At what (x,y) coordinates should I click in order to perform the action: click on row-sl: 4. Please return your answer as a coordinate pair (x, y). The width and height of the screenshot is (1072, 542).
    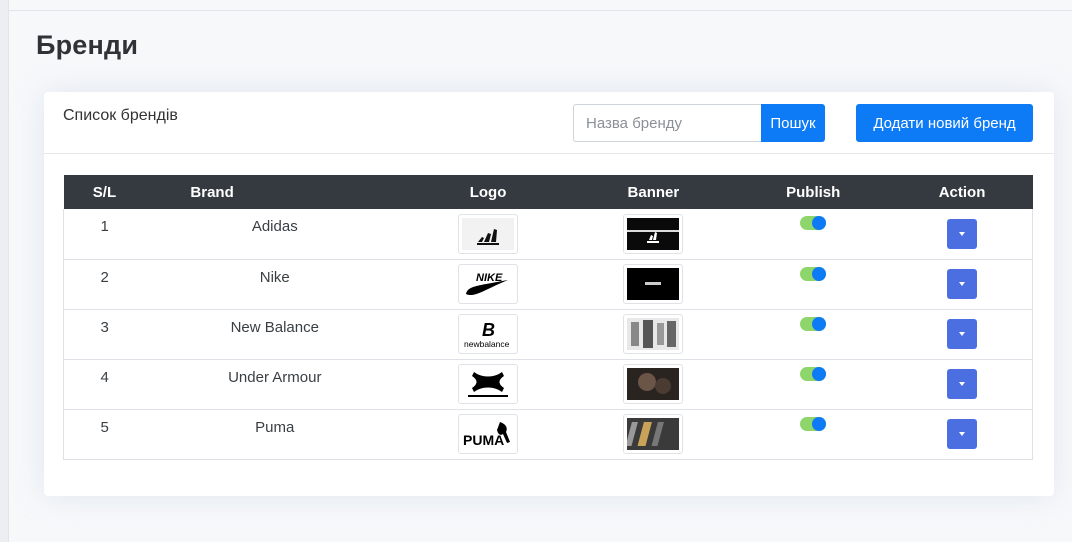
    Looking at the image, I should click on (104, 384).